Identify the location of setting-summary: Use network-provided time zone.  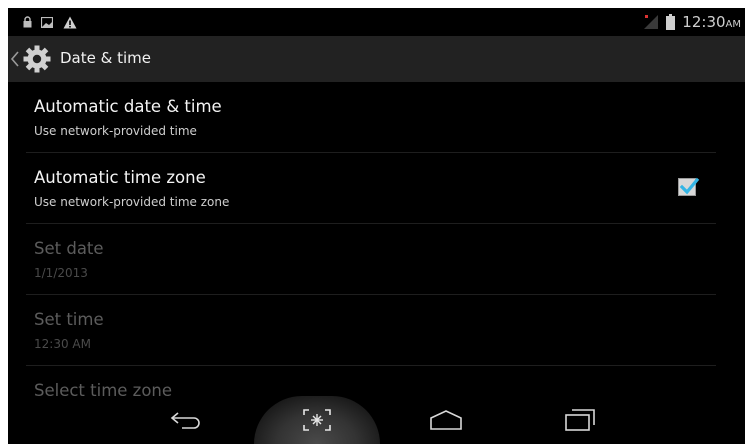
(132, 202).